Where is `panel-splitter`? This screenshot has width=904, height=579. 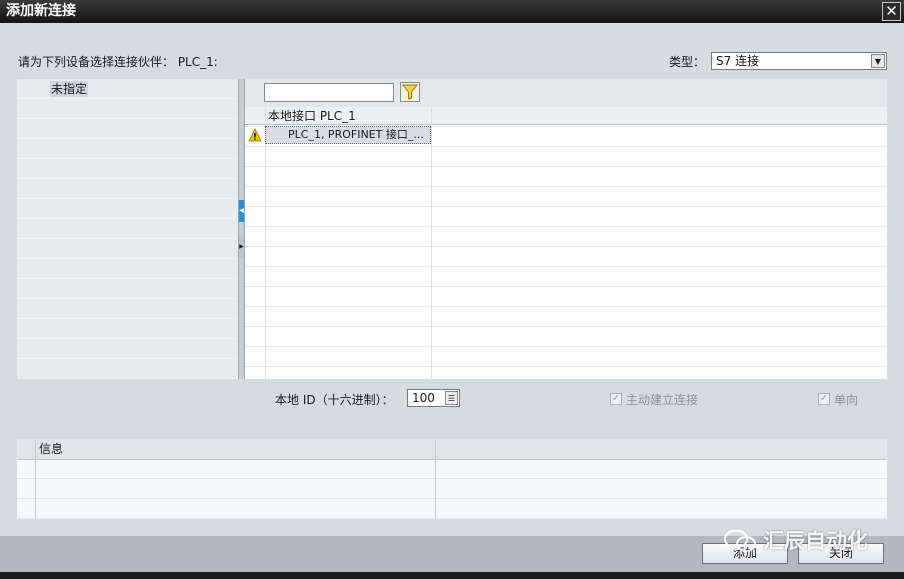
panel-splitter is located at coordinates (241, 229).